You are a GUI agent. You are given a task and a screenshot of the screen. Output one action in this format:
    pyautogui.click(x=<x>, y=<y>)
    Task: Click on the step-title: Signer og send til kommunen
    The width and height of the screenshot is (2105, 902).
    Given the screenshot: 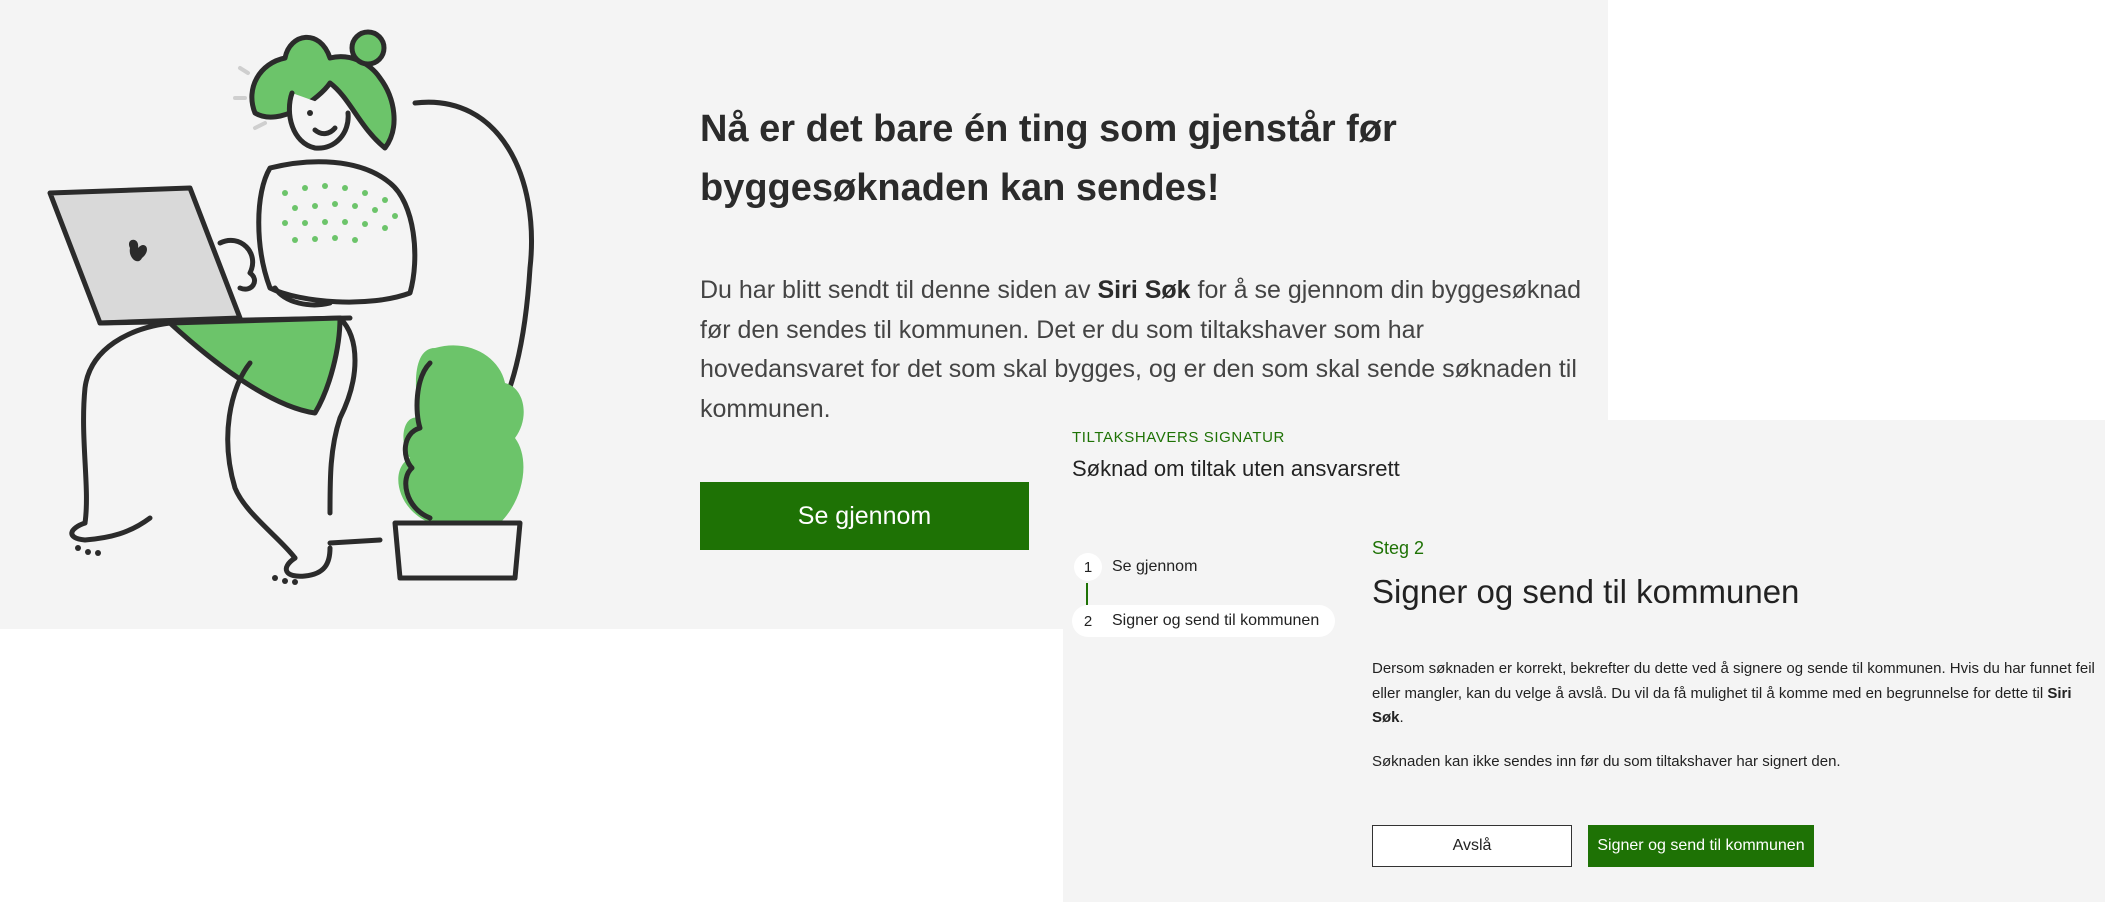 What is the action you would take?
    pyautogui.click(x=1586, y=591)
    